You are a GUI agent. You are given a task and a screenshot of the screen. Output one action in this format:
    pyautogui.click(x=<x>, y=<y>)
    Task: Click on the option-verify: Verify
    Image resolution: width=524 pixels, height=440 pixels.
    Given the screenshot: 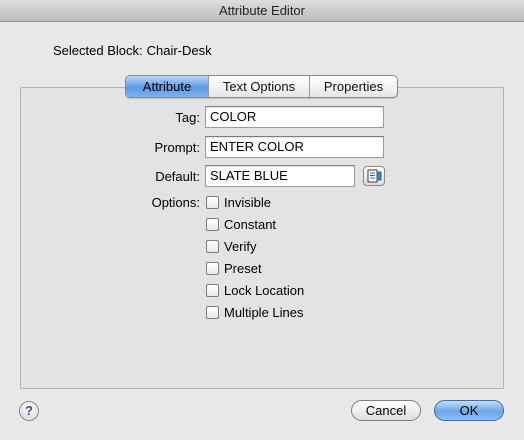 What is the action you would take?
    pyautogui.click(x=231, y=246)
    